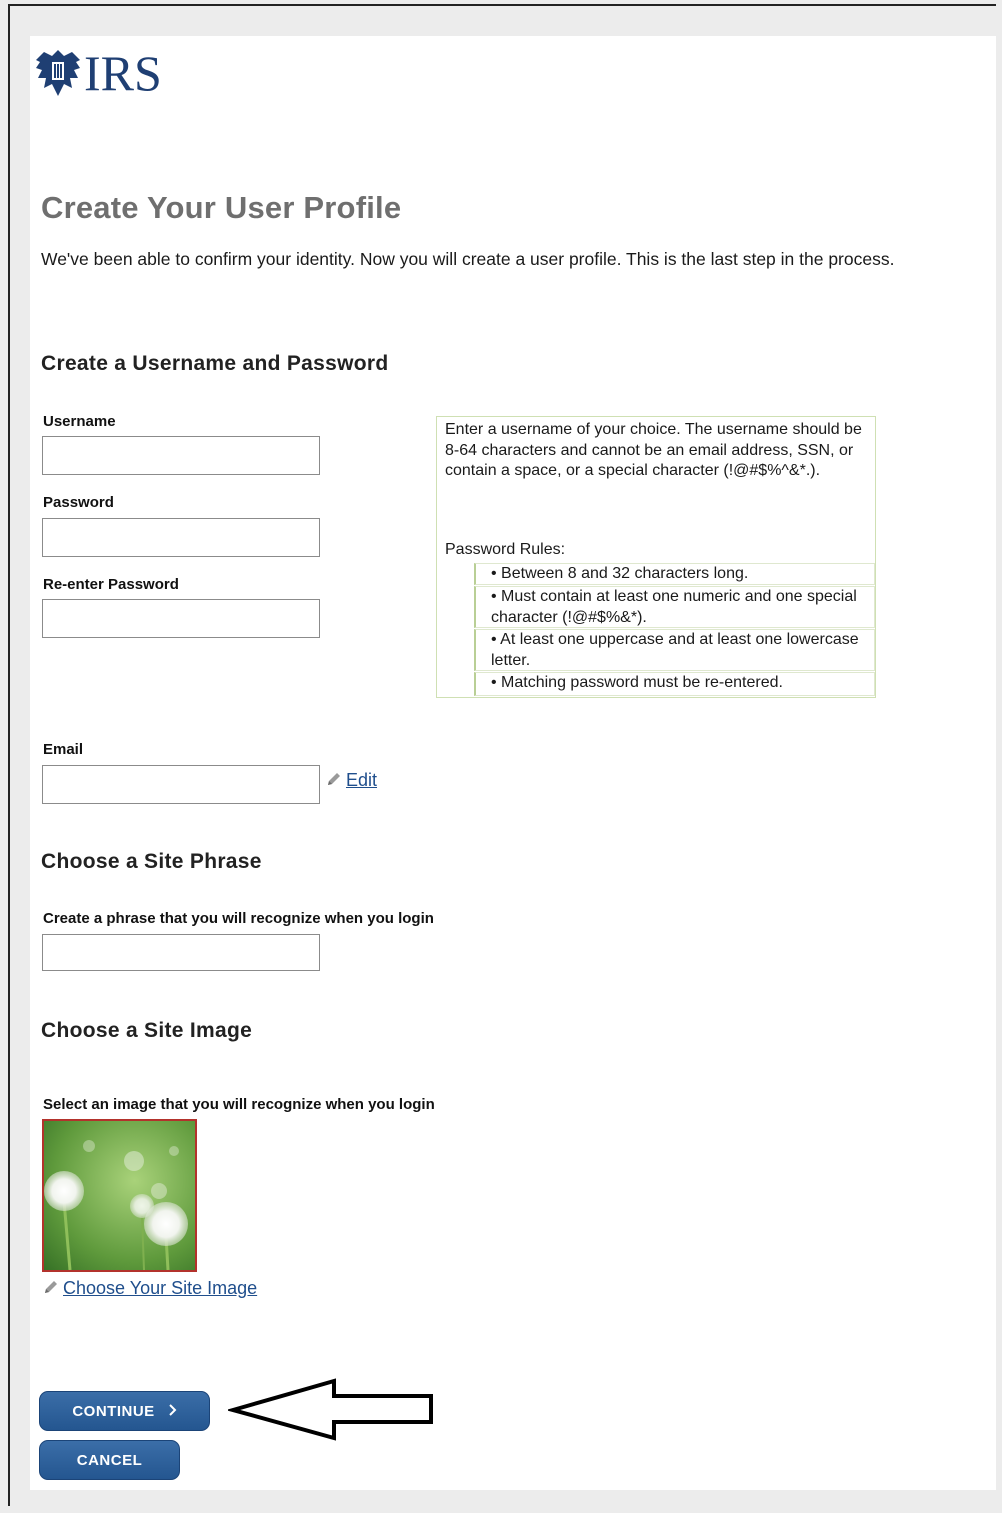 The width and height of the screenshot is (1002, 1513). Describe the element at coordinates (181, 784) in the screenshot. I see `email-input` at that location.